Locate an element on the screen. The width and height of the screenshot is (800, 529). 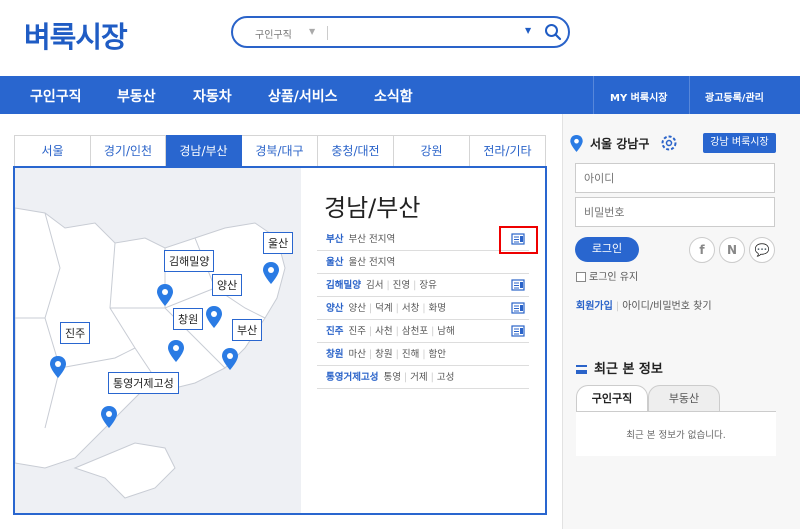
map-label-tongyeong: 통영거제고성 is located at coordinates (143, 383).